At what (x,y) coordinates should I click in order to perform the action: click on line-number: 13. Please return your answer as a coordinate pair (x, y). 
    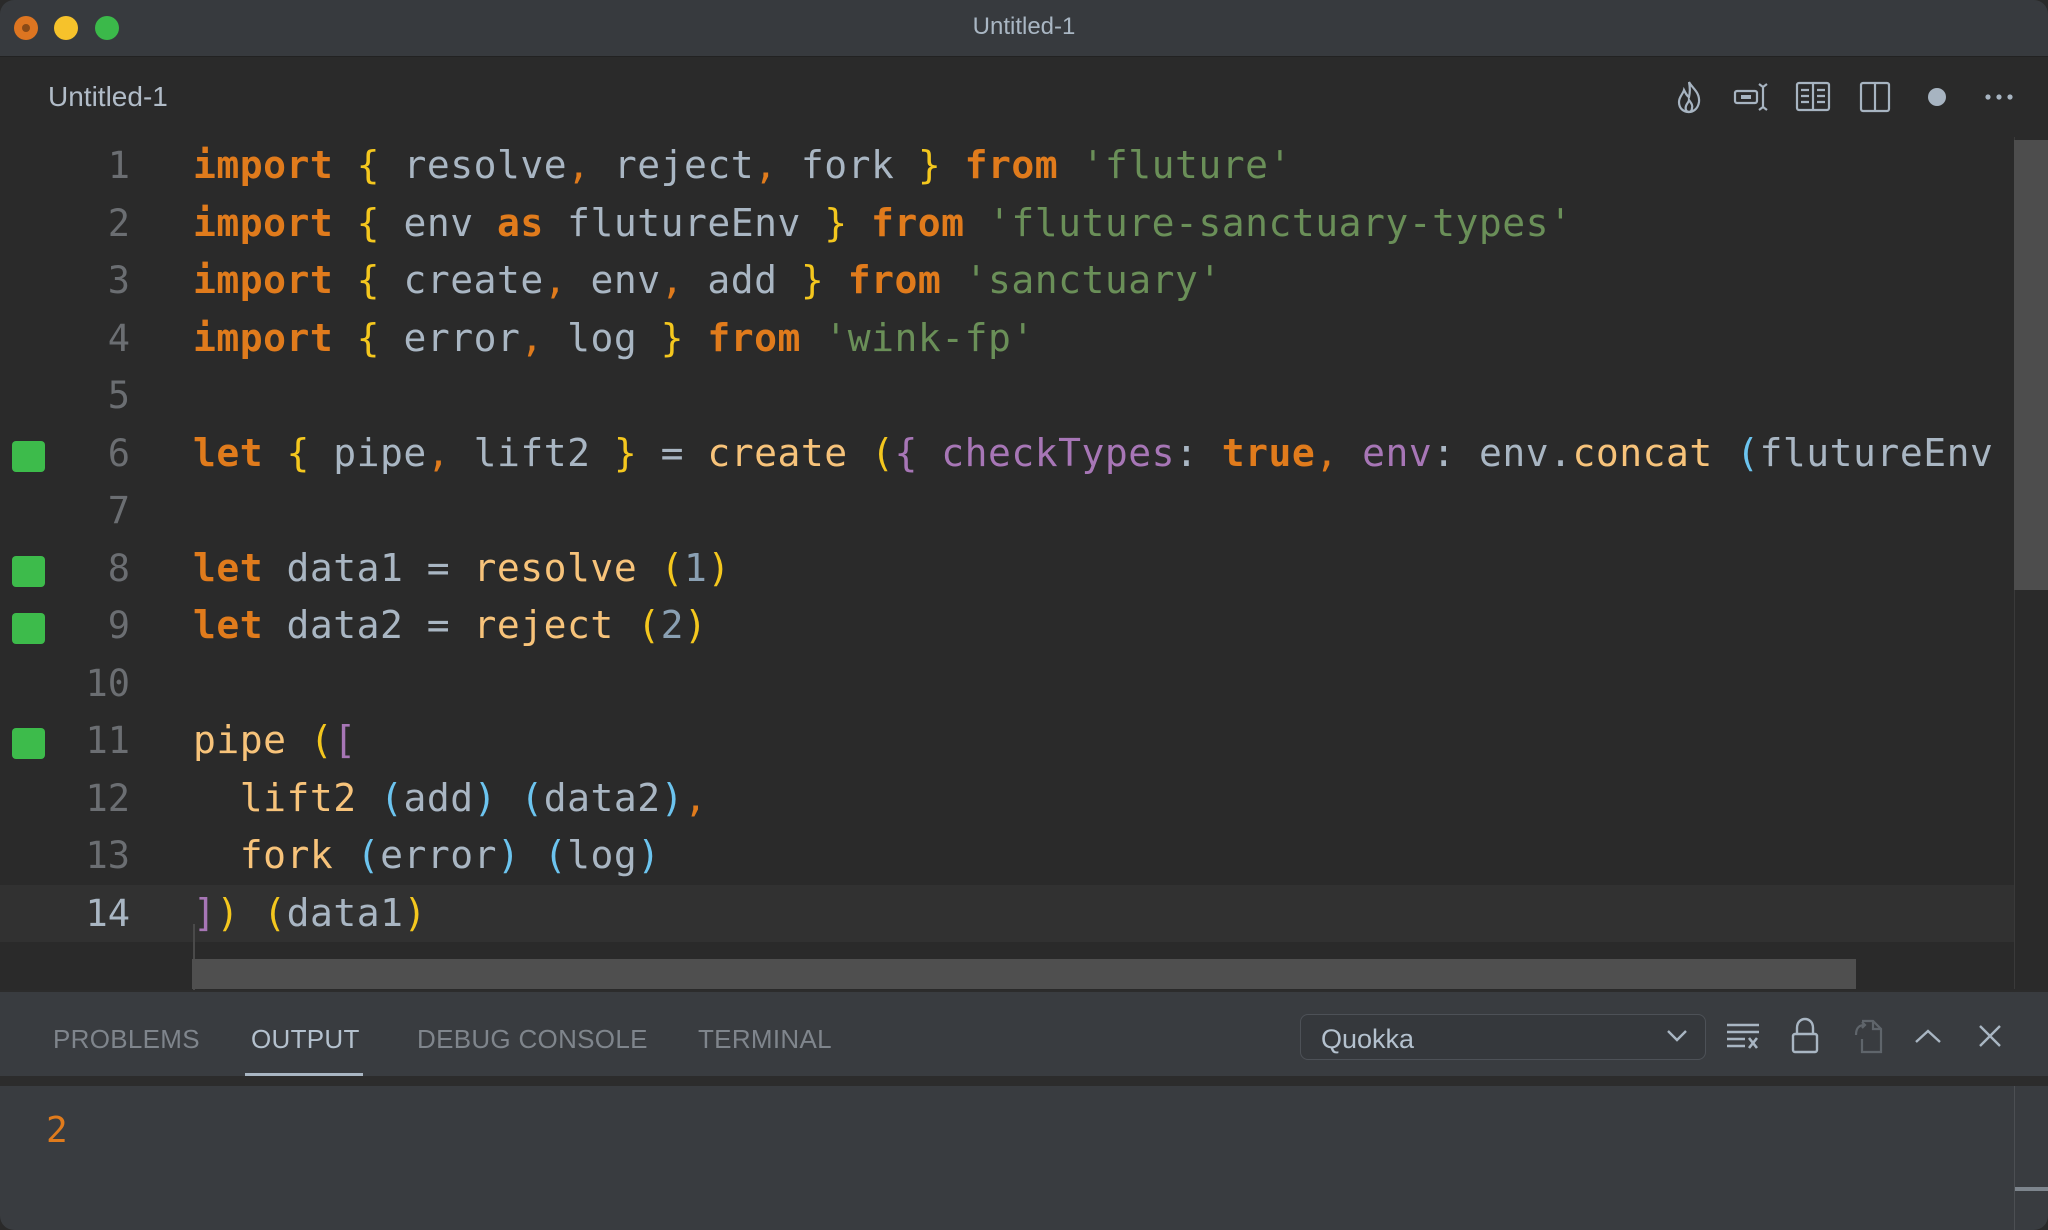
    Looking at the image, I should click on (107, 855).